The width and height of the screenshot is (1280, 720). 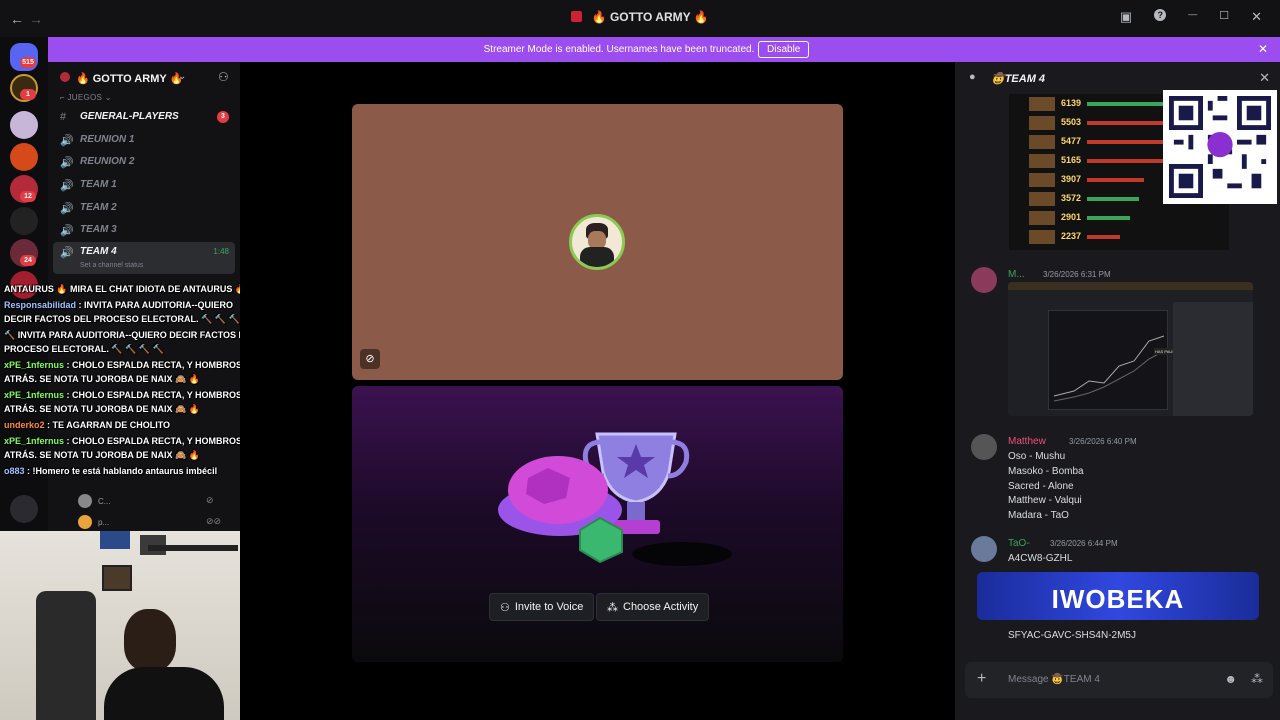 I want to click on emoji-icon: ☻, so click(x=1230, y=679).